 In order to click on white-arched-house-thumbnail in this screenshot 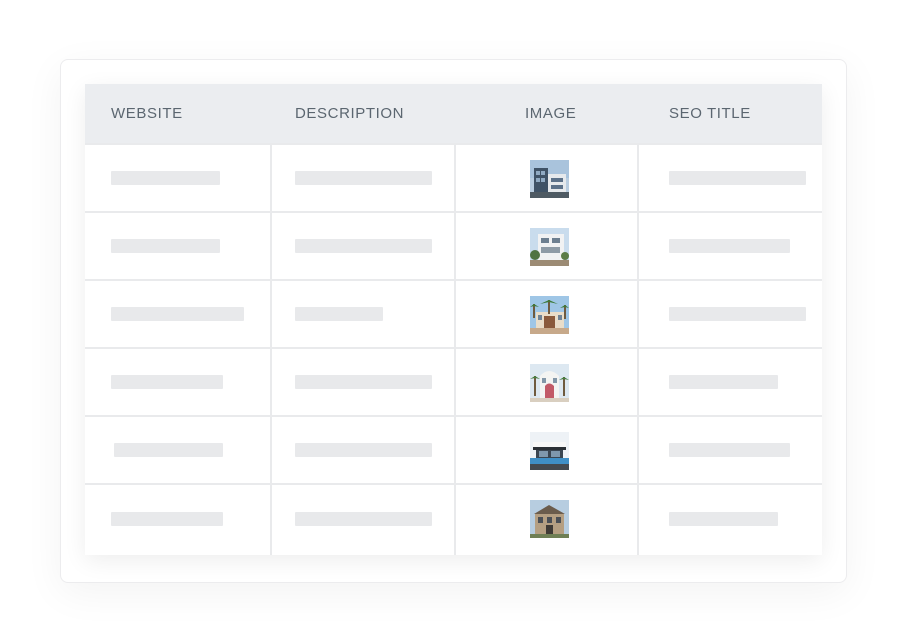, I will do `click(549, 383)`.